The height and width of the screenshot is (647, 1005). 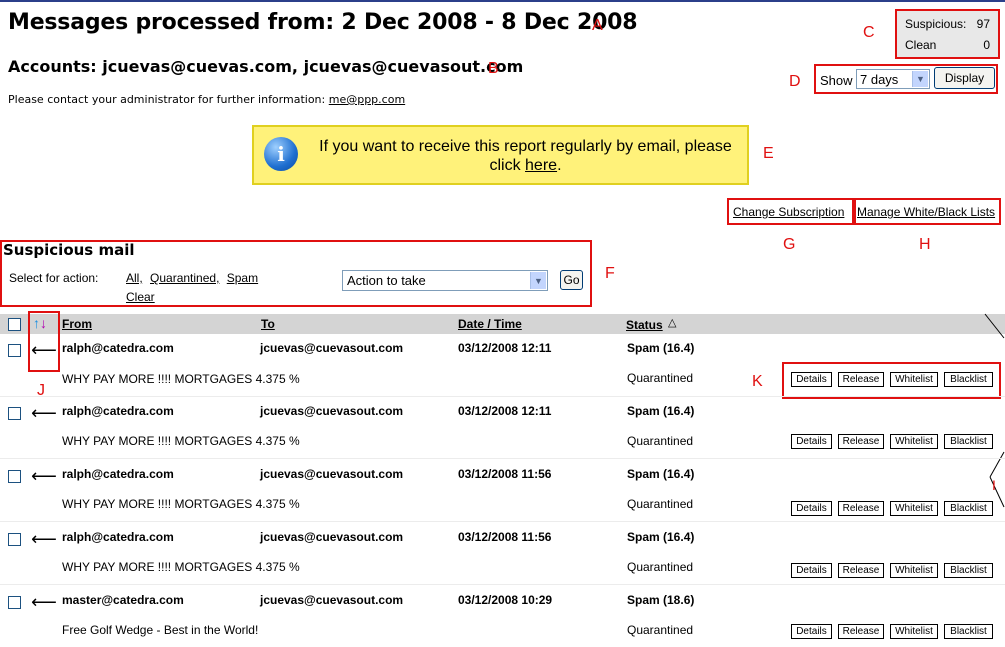 I want to click on select-all-link: All,, so click(x=134, y=278).